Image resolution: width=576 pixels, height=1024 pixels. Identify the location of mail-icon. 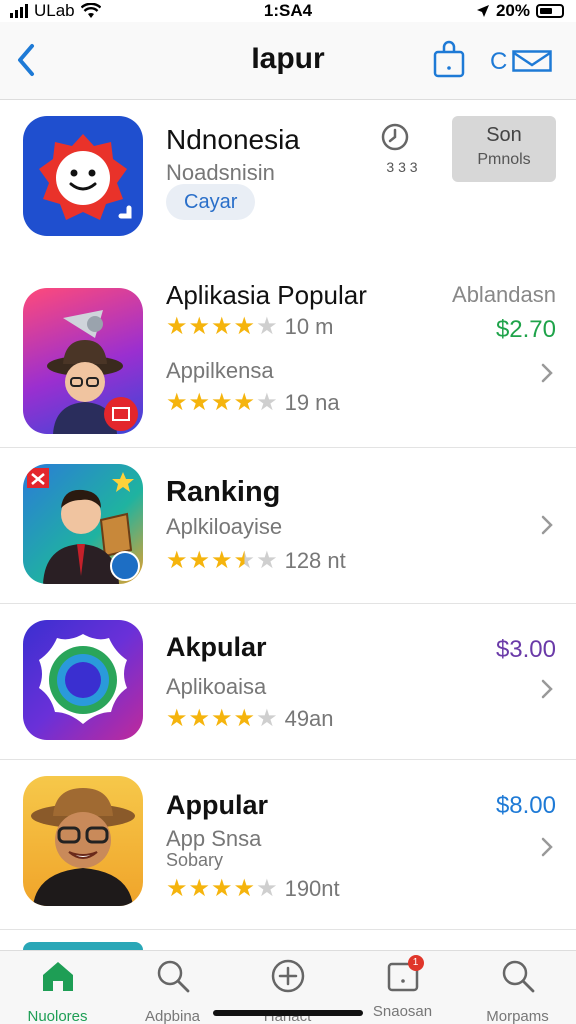
(532, 61).